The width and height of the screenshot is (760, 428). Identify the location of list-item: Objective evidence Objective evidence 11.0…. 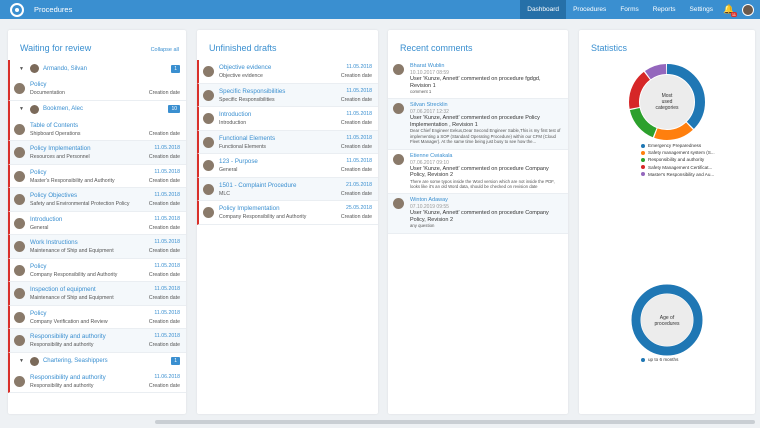
(287, 72).